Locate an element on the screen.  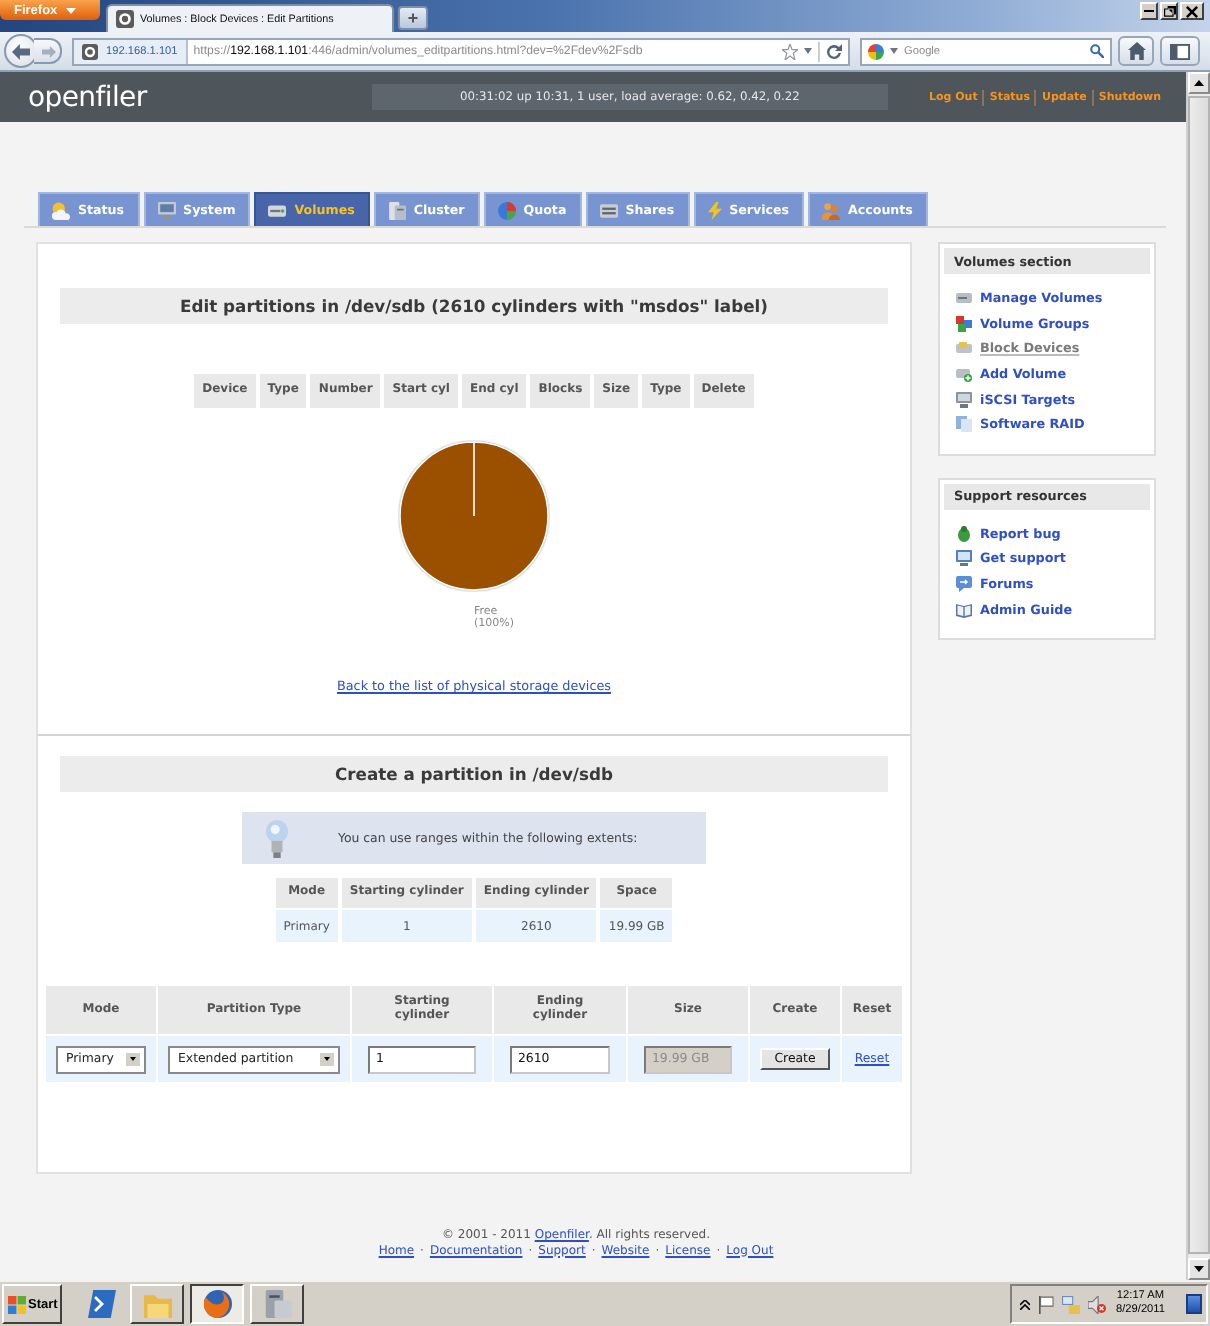
panel-icon is located at coordinates (1180, 51).